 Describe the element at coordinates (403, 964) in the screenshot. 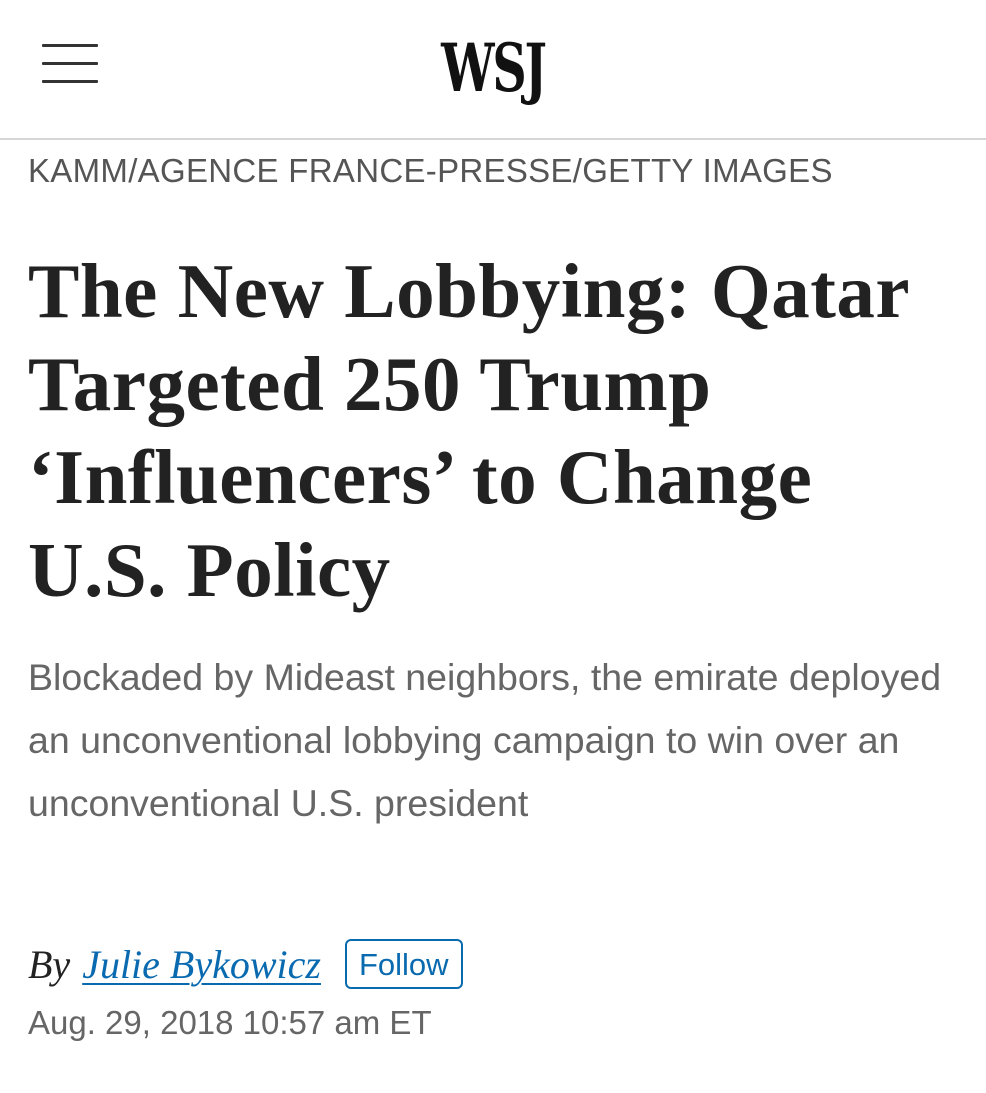

I see `follow-button: Follow` at that location.